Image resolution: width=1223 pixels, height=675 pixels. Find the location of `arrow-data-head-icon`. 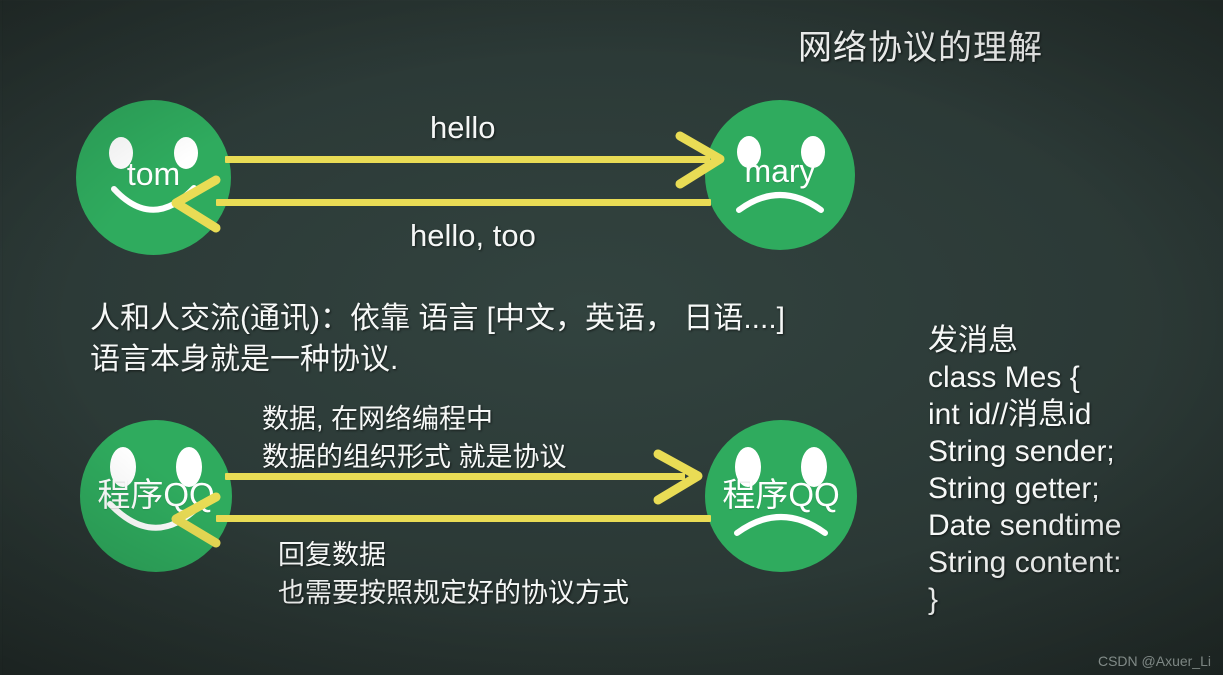

arrow-data-head-icon is located at coordinates (678, 477).